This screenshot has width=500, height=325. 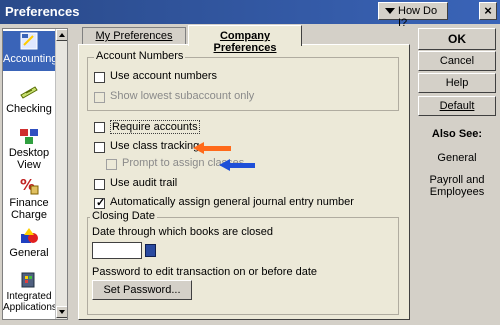 I want to click on closing-date-label: Date through which books are closed, so click(x=182, y=232).